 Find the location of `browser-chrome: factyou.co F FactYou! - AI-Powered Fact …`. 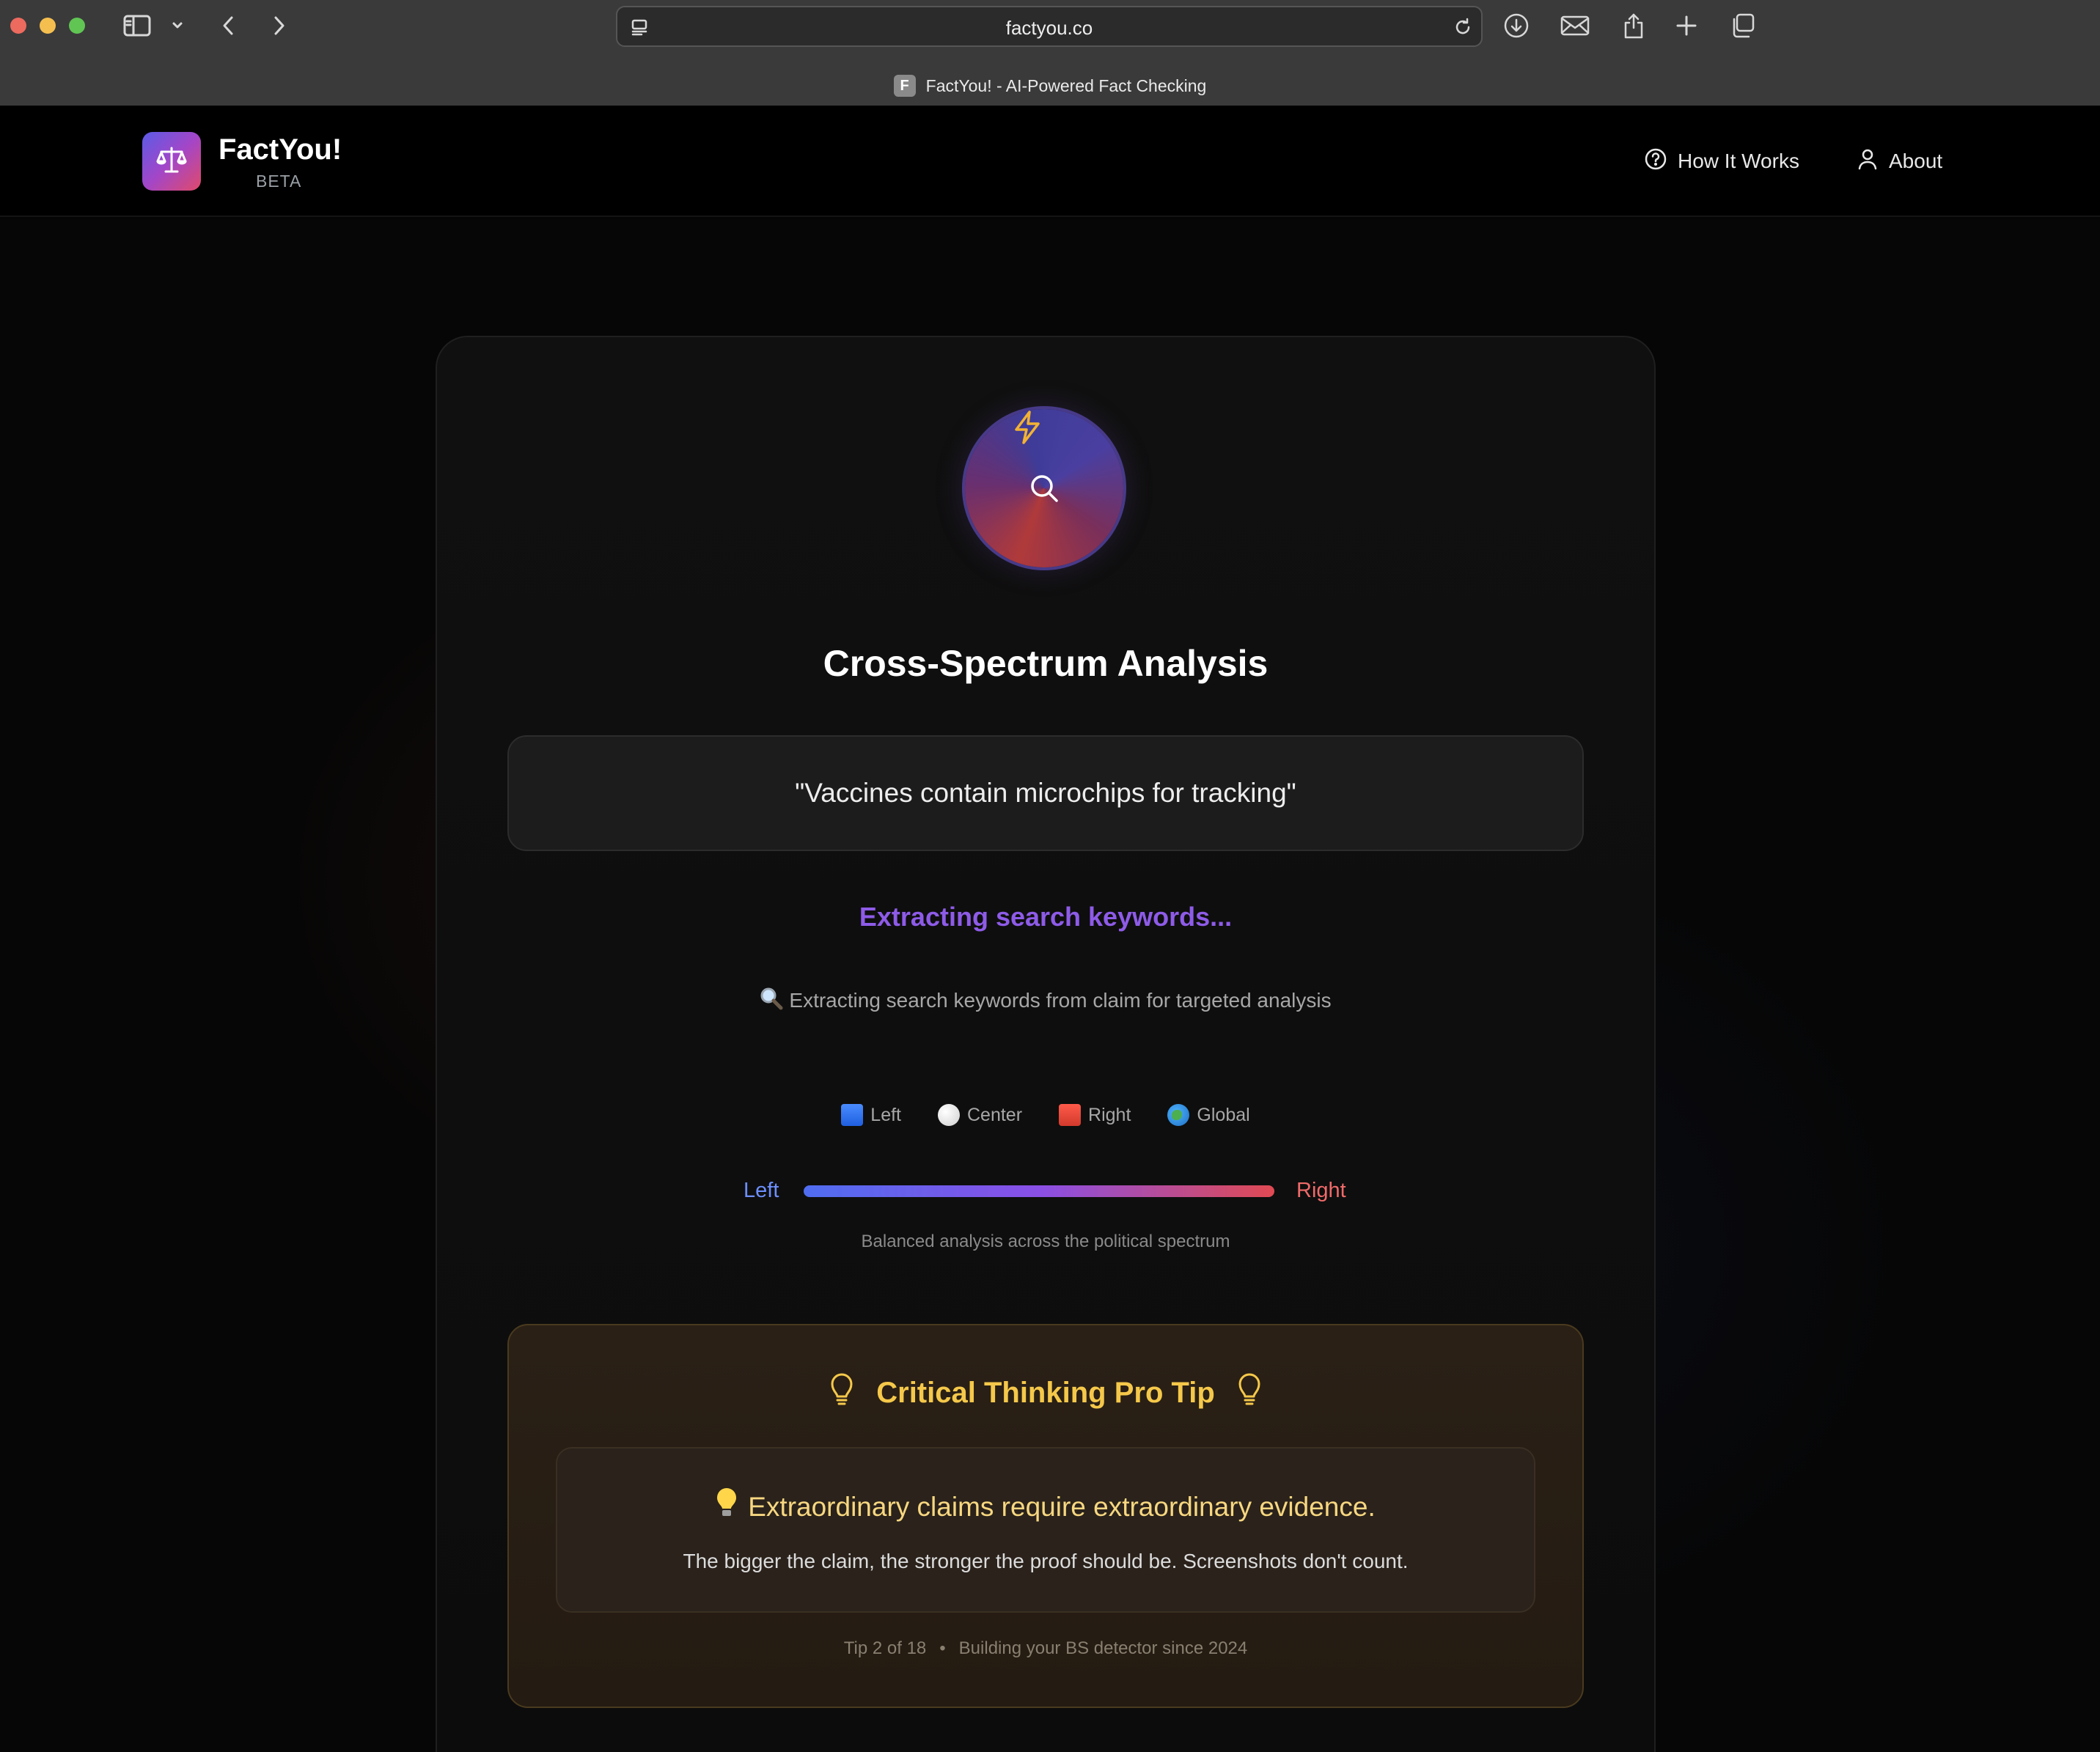

browser-chrome: factyou.co F FactYou! - AI-Powered Fact … is located at coordinates (1050, 53).